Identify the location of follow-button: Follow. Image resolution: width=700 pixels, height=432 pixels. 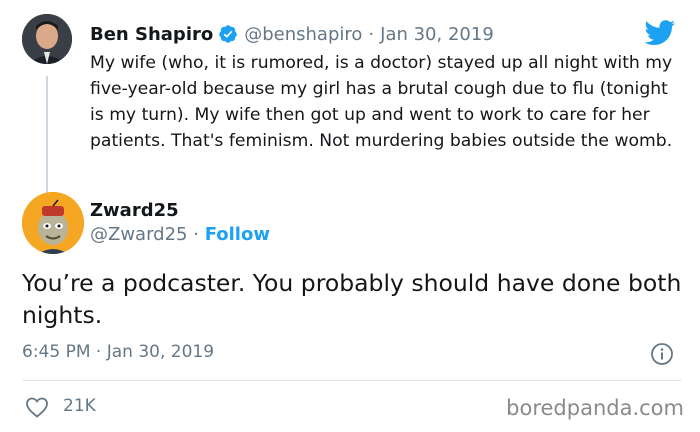
(237, 234).